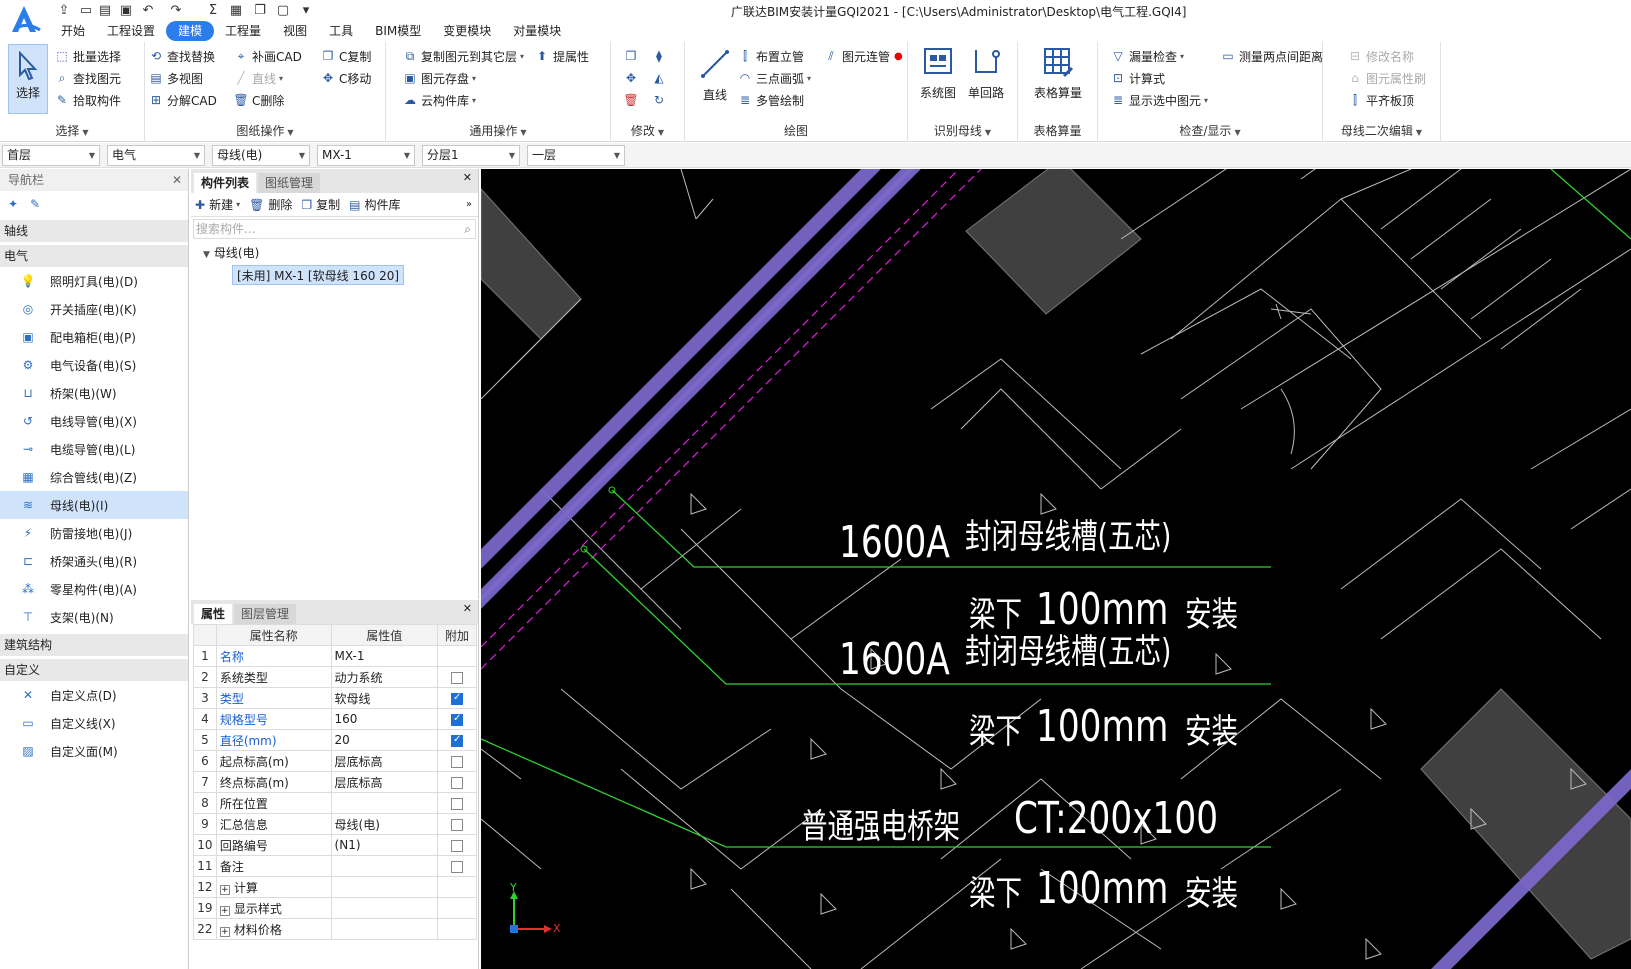 The height and width of the screenshot is (969, 1631). What do you see at coordinates (94, 365) in the screenshot?
I see `sidebar-item-electrical-equipment: ⚙ 电气设备(电)(S)` at bounding box center [94, 365].